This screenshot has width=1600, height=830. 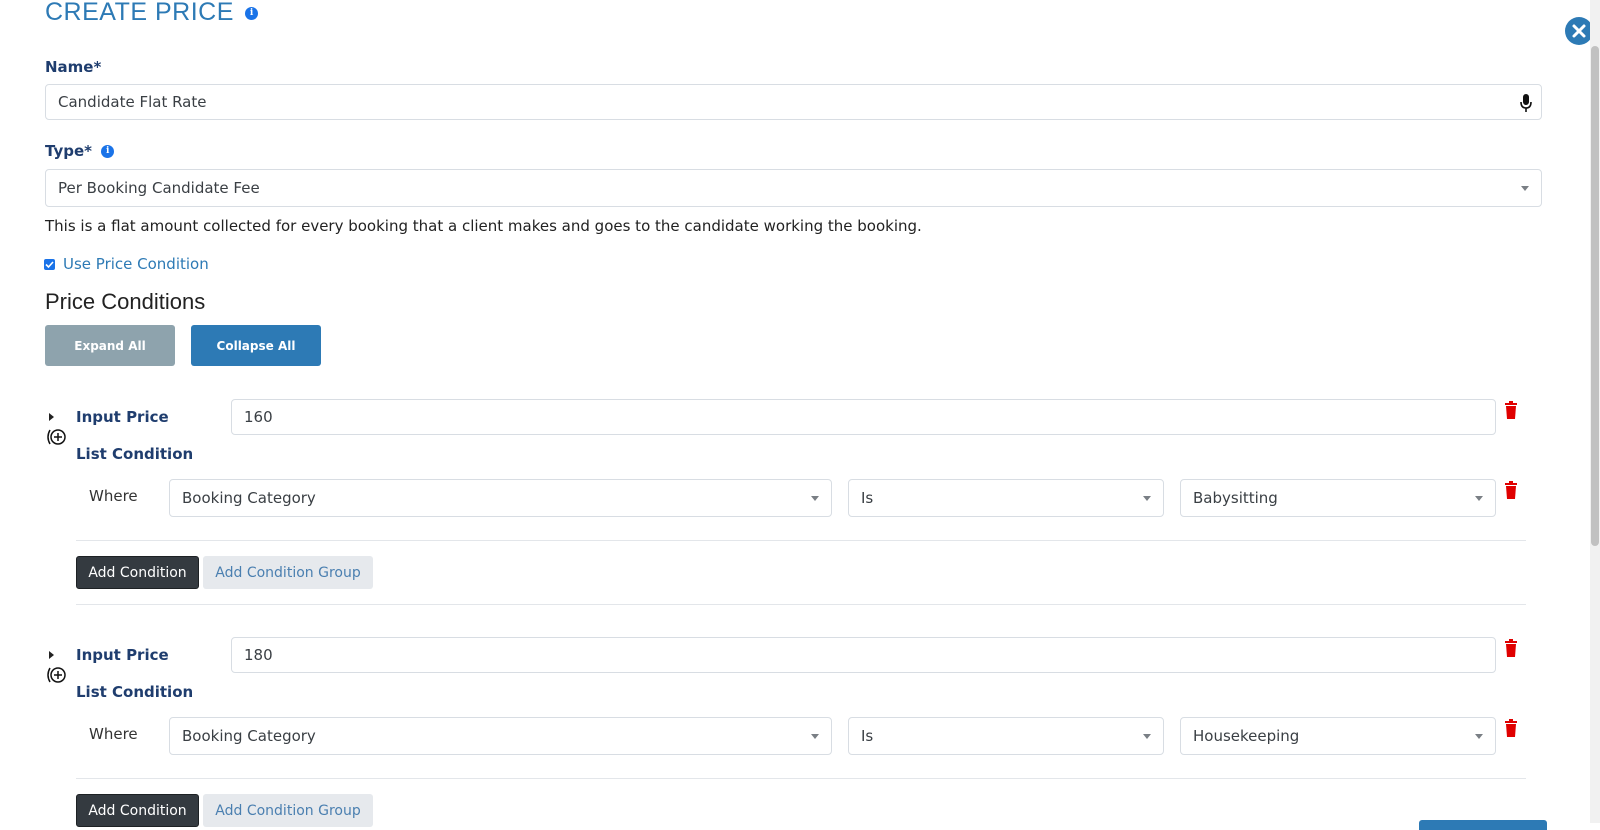 I want to click on use-price-condition: Use Price Condition, so click(x=126, y=264).